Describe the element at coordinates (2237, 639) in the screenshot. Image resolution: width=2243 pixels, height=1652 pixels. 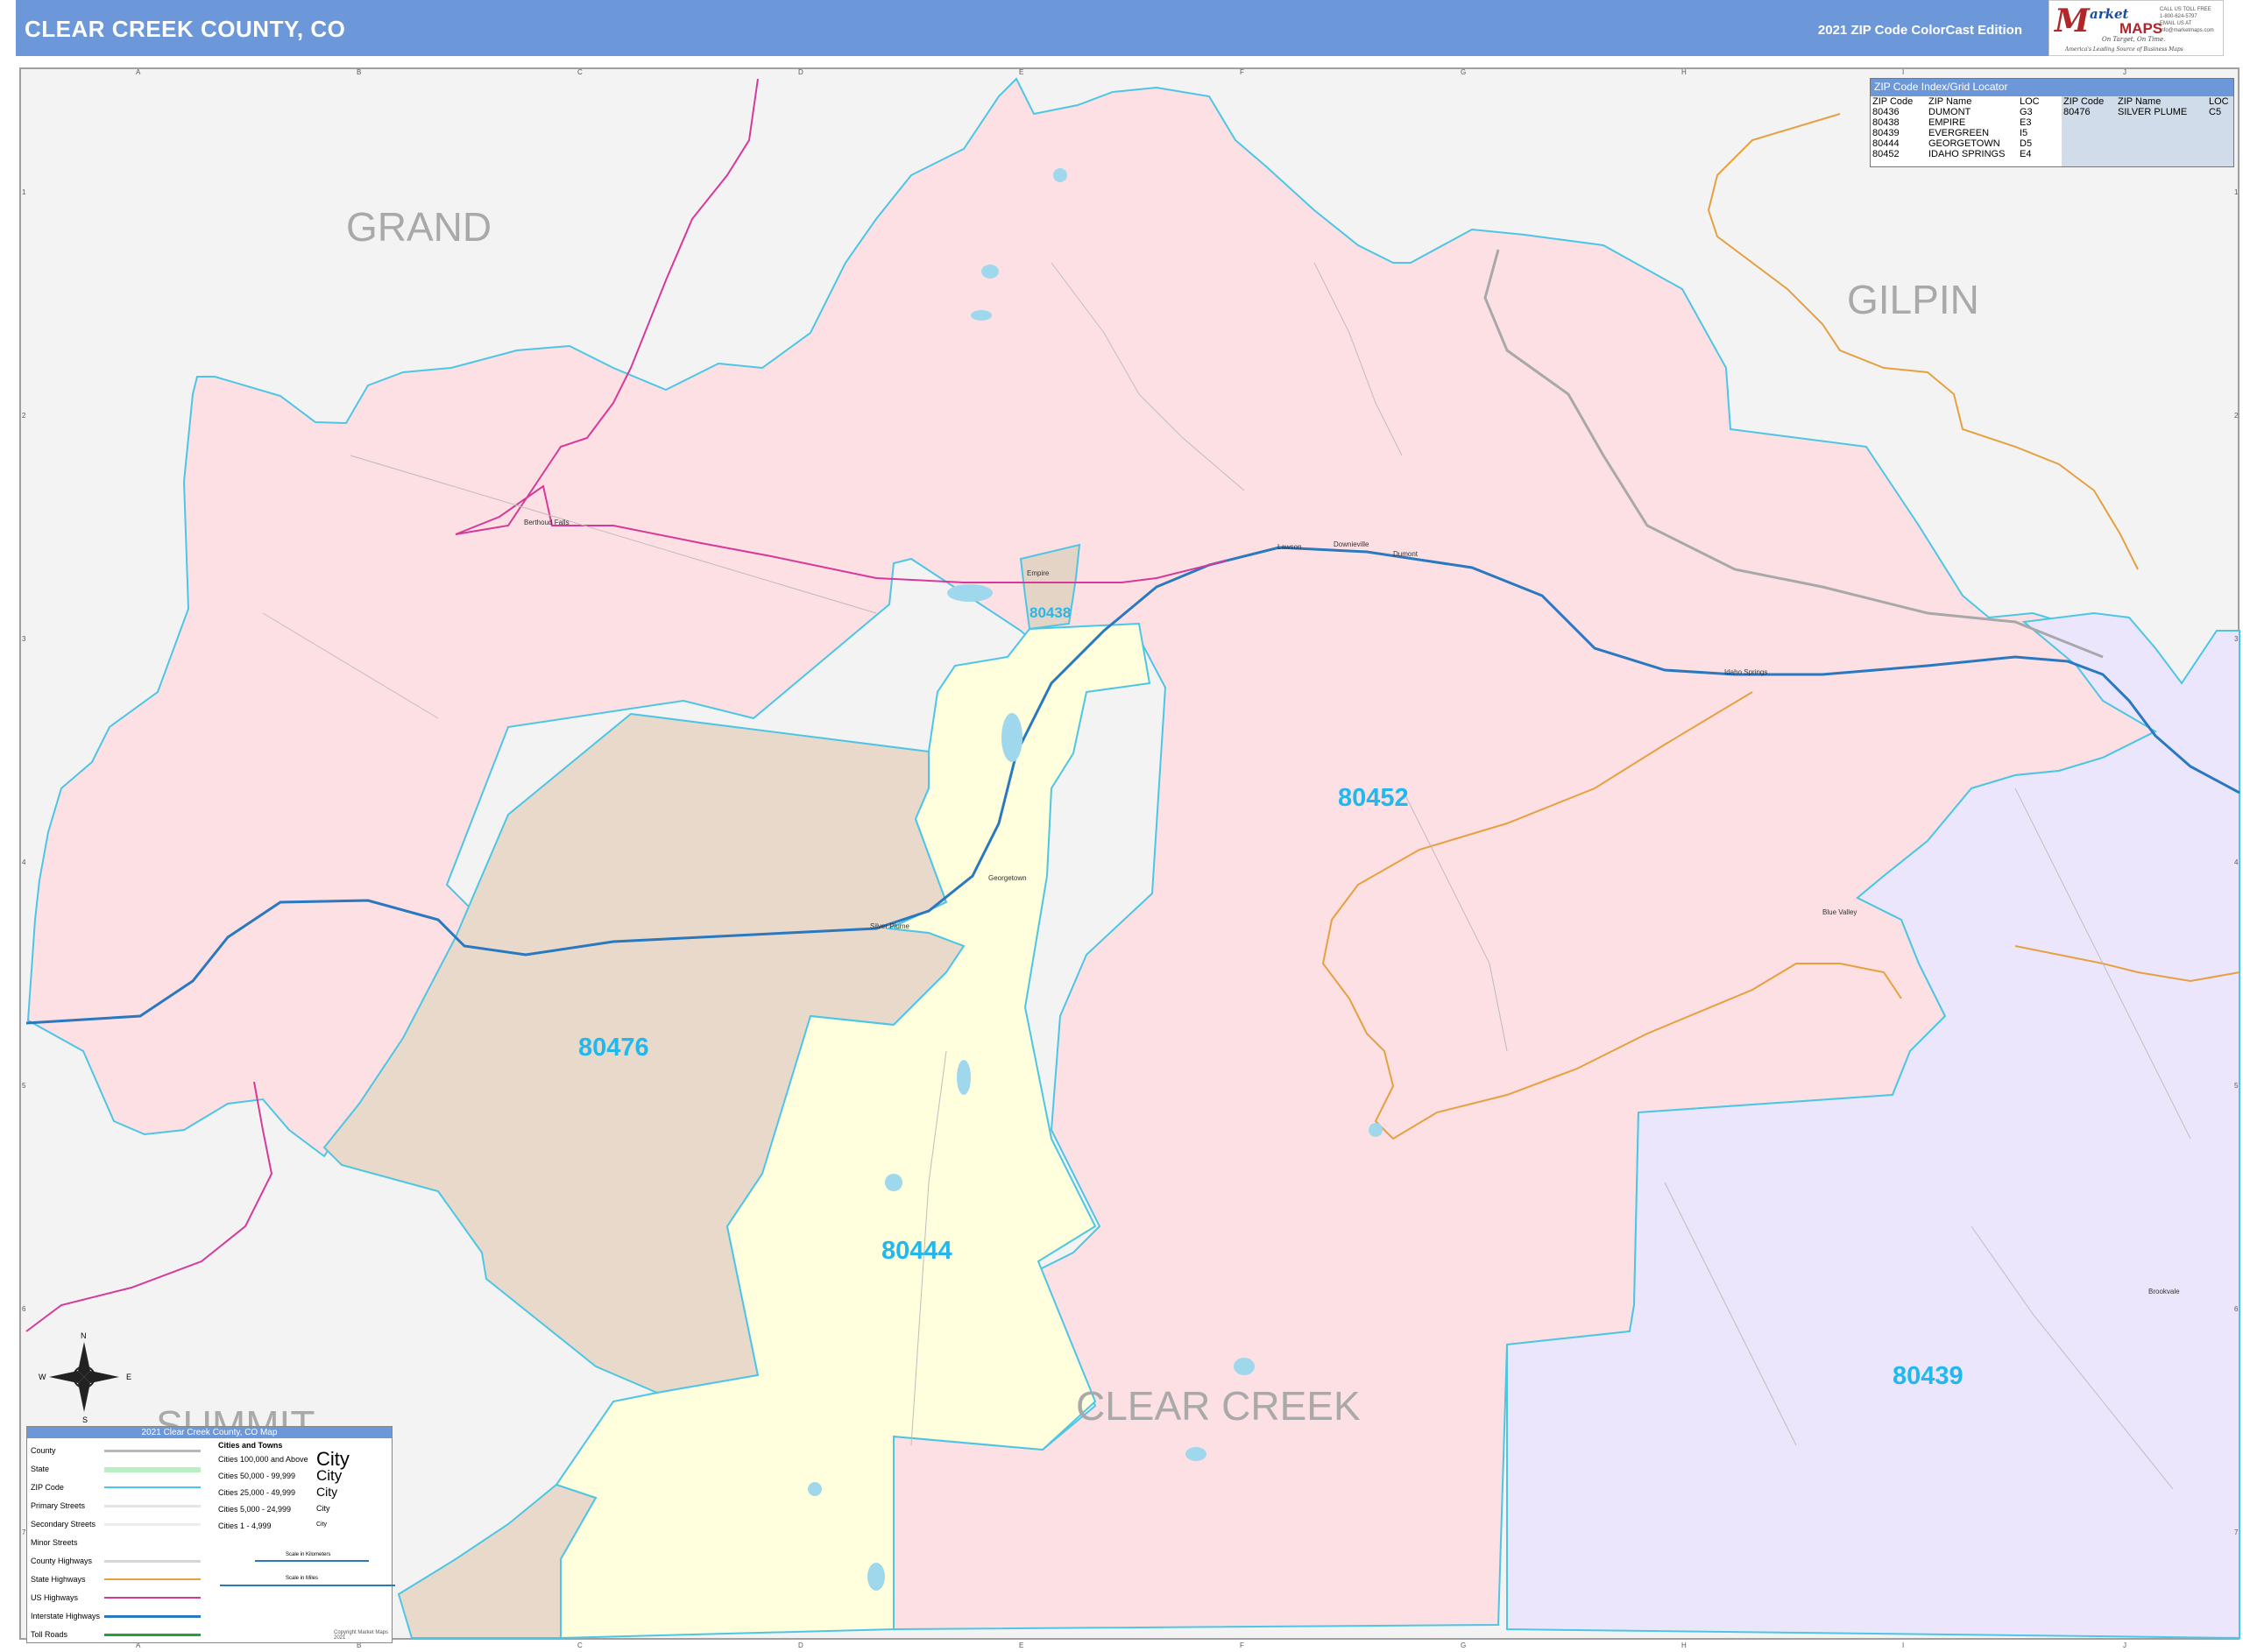
I see `grid-row-3-right: 3` at that location.